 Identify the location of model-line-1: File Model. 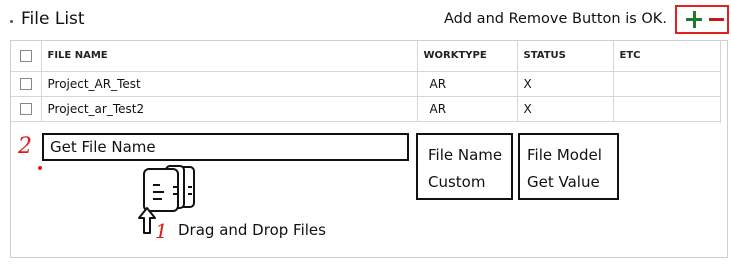
(564, 155).